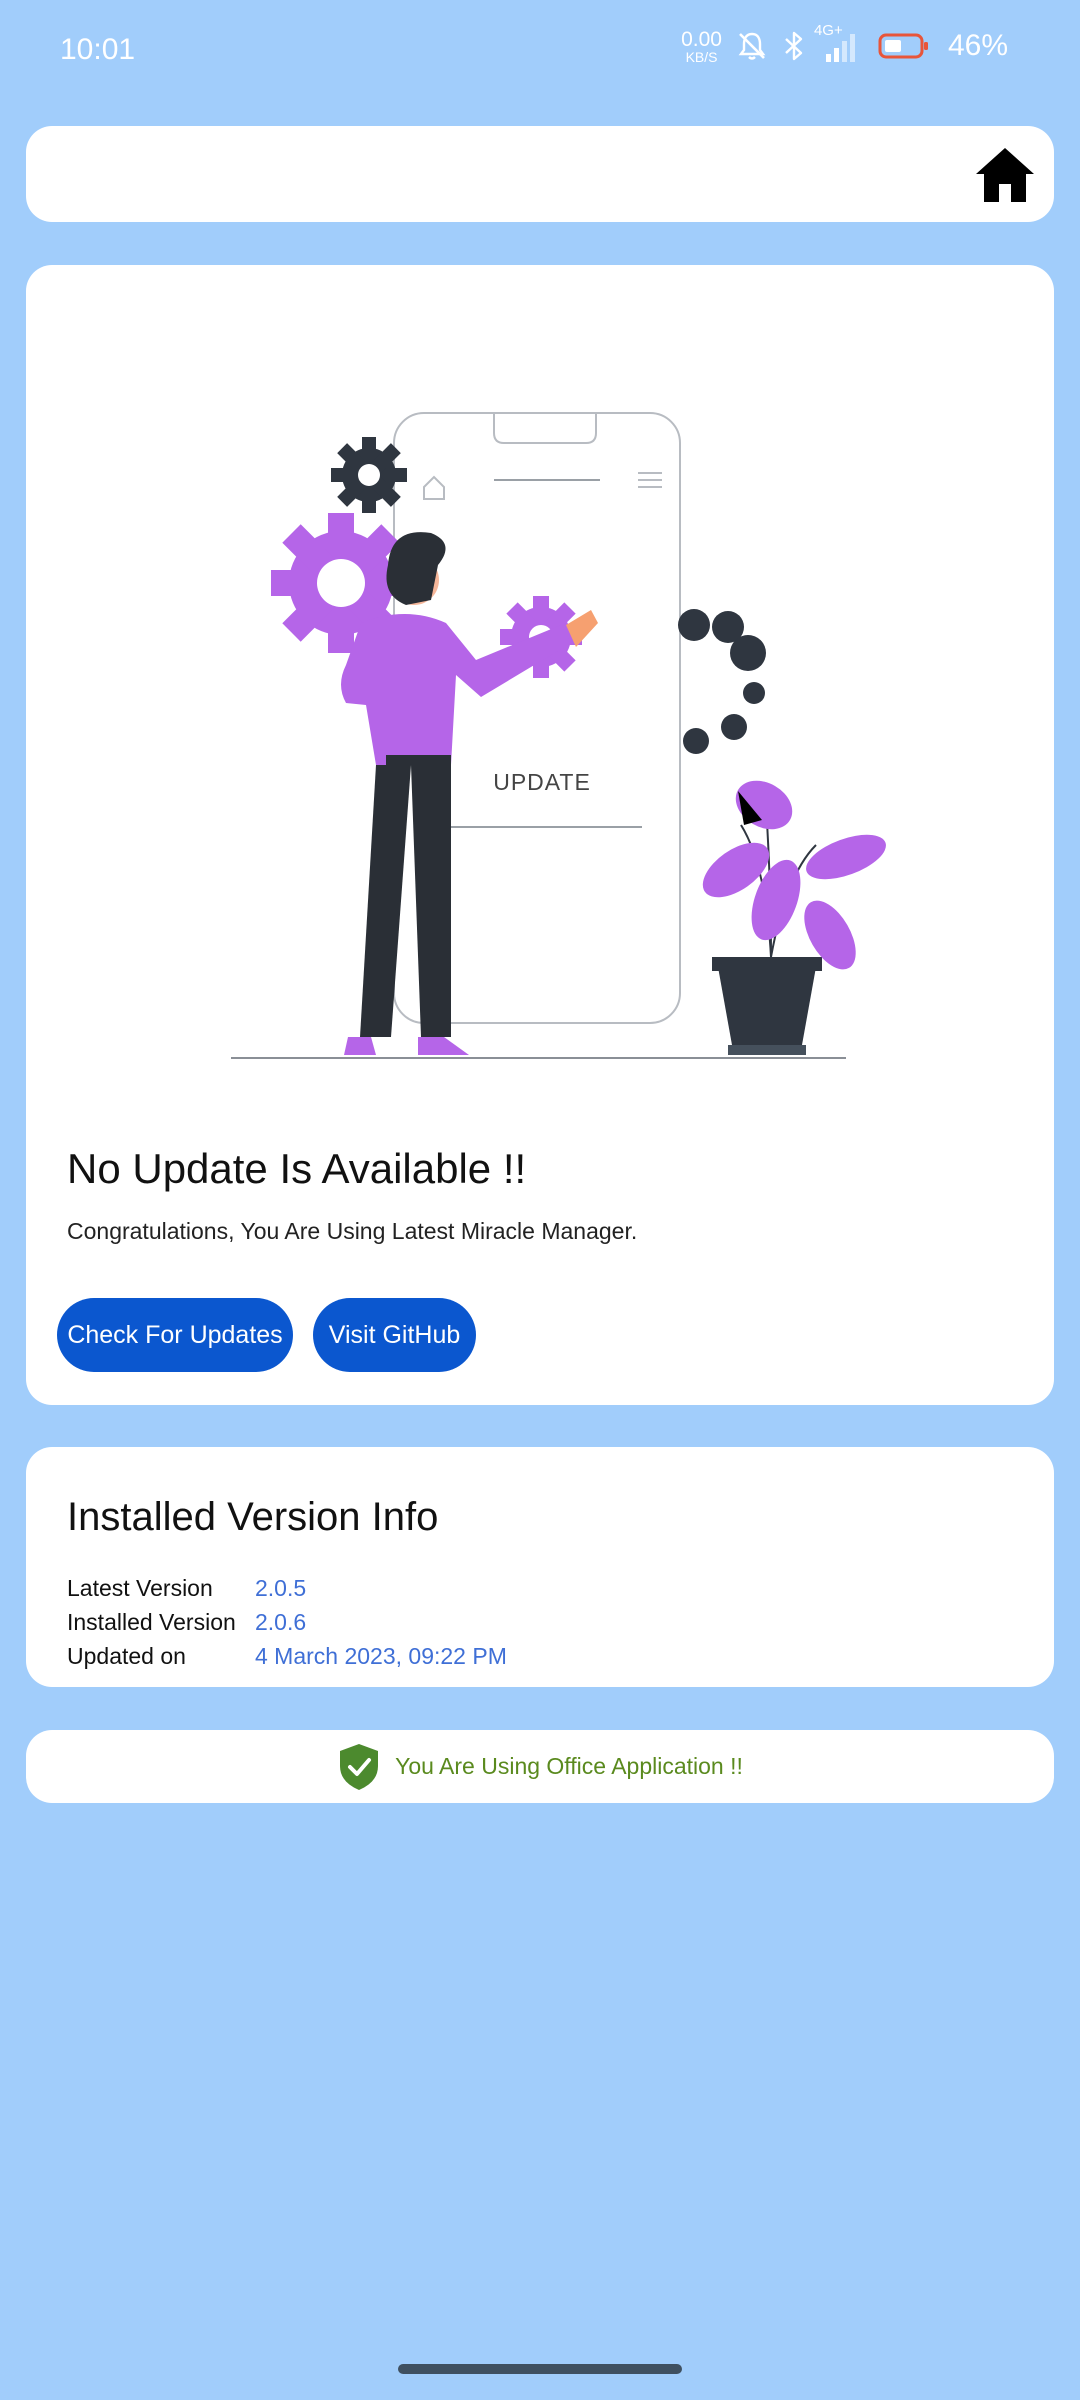 The width and height of the screenshot is (1080, 2400). Describe the element at coordinates (381, 1656) in the screenshot. I see `updated-on-value: 4 March 2023, 09:22 PM` at that location.